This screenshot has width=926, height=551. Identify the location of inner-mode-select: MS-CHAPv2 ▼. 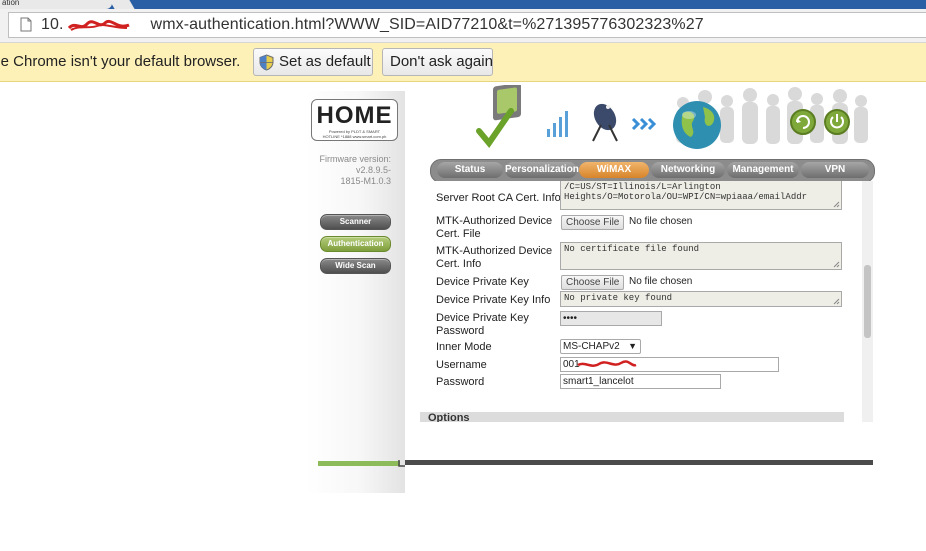
(600, 346).